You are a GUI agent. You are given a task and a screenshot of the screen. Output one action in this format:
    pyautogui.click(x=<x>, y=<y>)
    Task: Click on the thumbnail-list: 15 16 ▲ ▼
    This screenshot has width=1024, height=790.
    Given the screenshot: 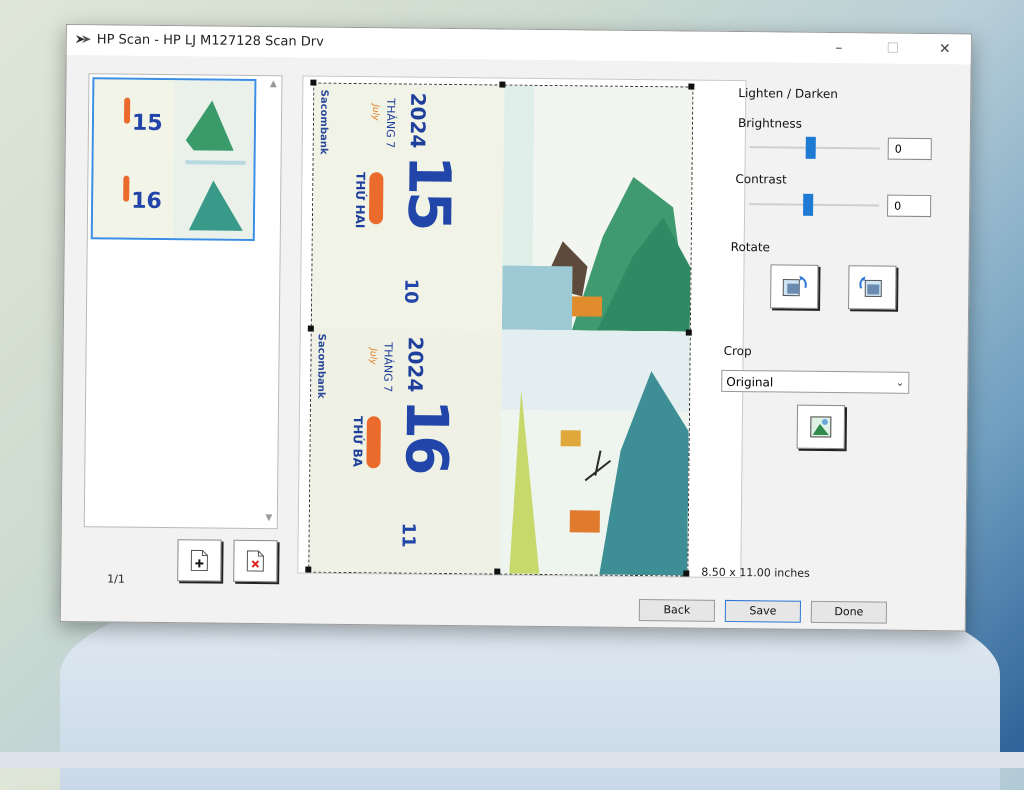 What is the action you would take?
    pyautogui.click(x=183, y=301)
    